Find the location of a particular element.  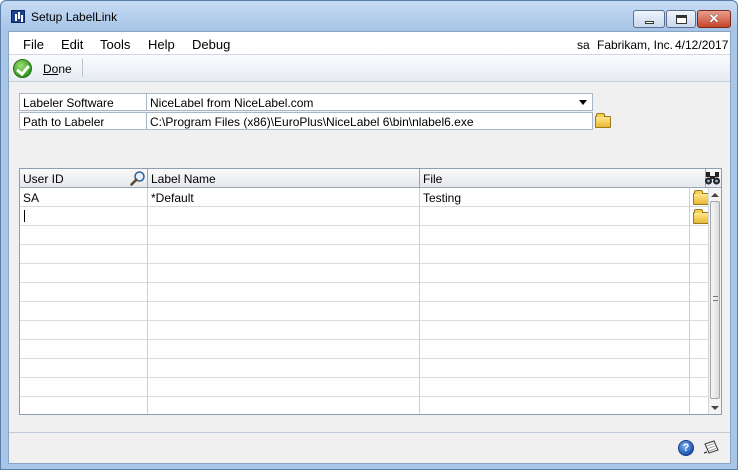

binoculars-icon is located at coordinates (712, 178).